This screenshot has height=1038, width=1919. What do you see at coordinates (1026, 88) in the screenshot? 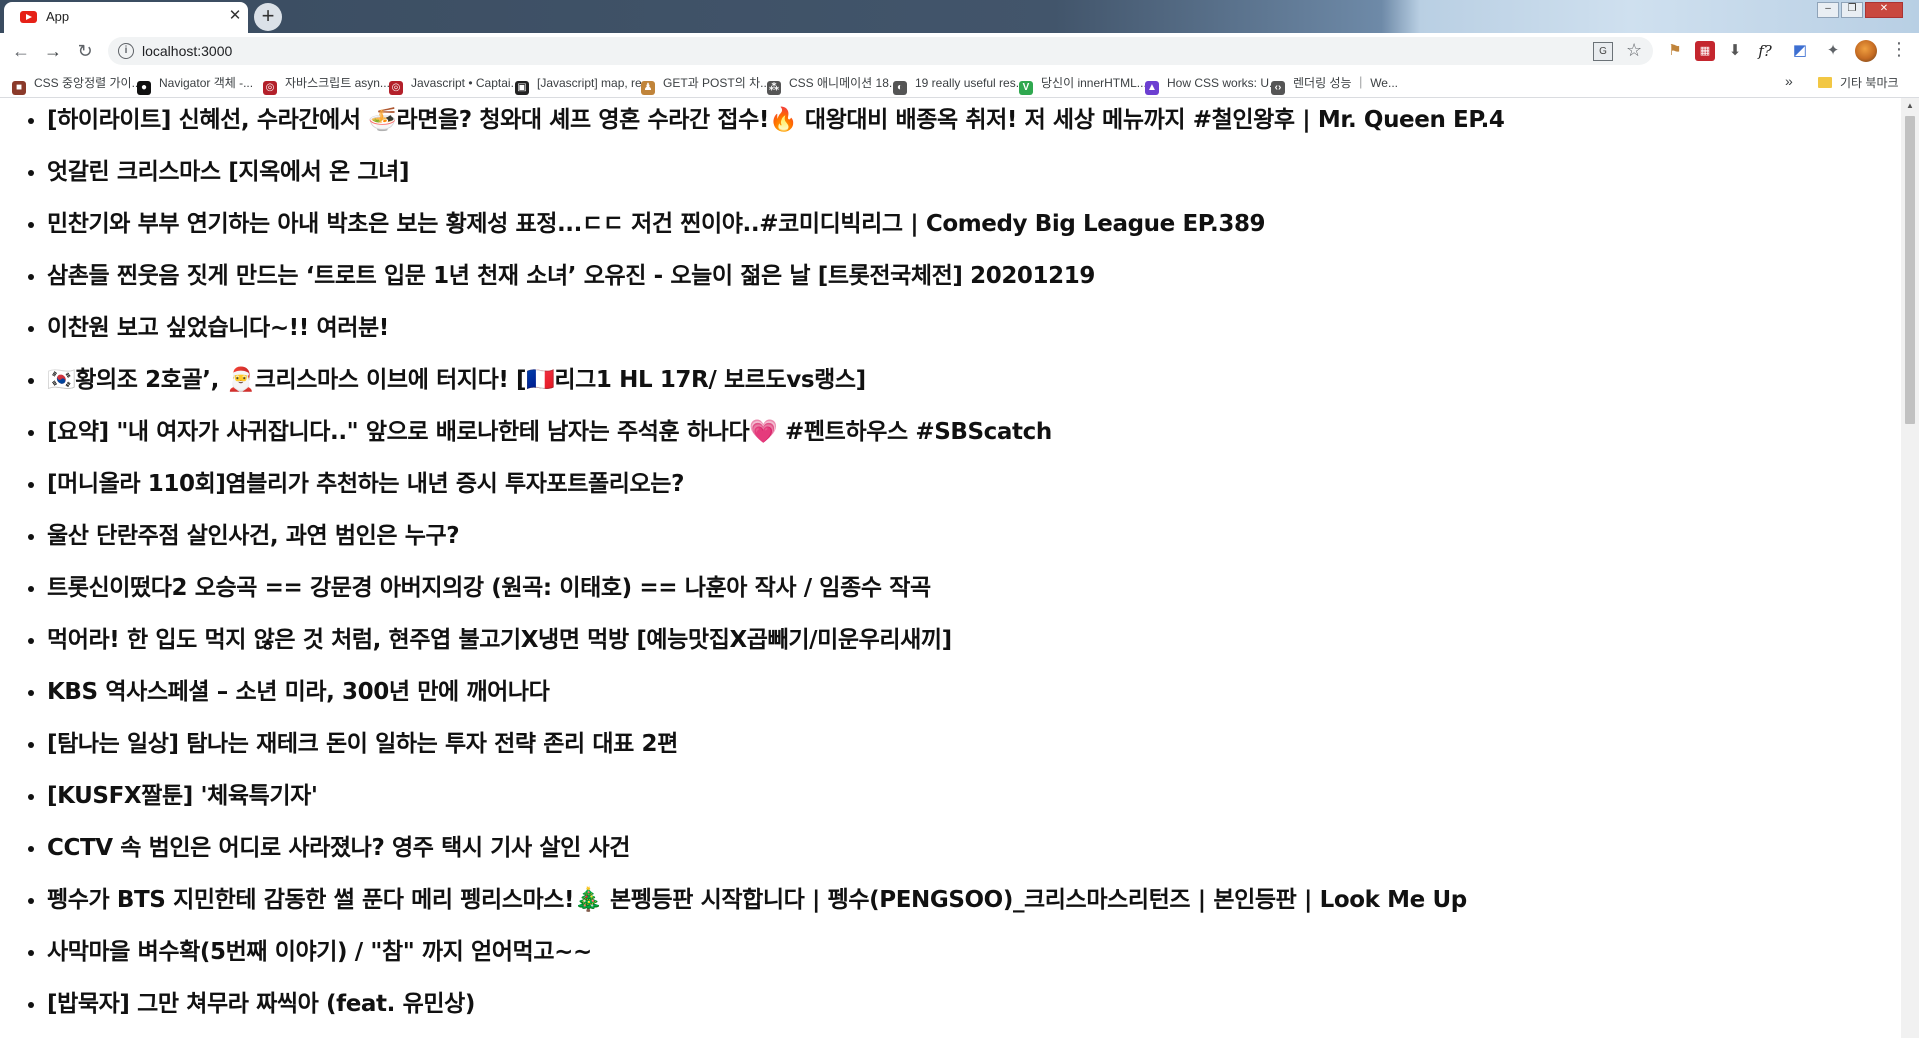
I see `bookmark-favicon-icon: V` at bounding box center [1026, 88].